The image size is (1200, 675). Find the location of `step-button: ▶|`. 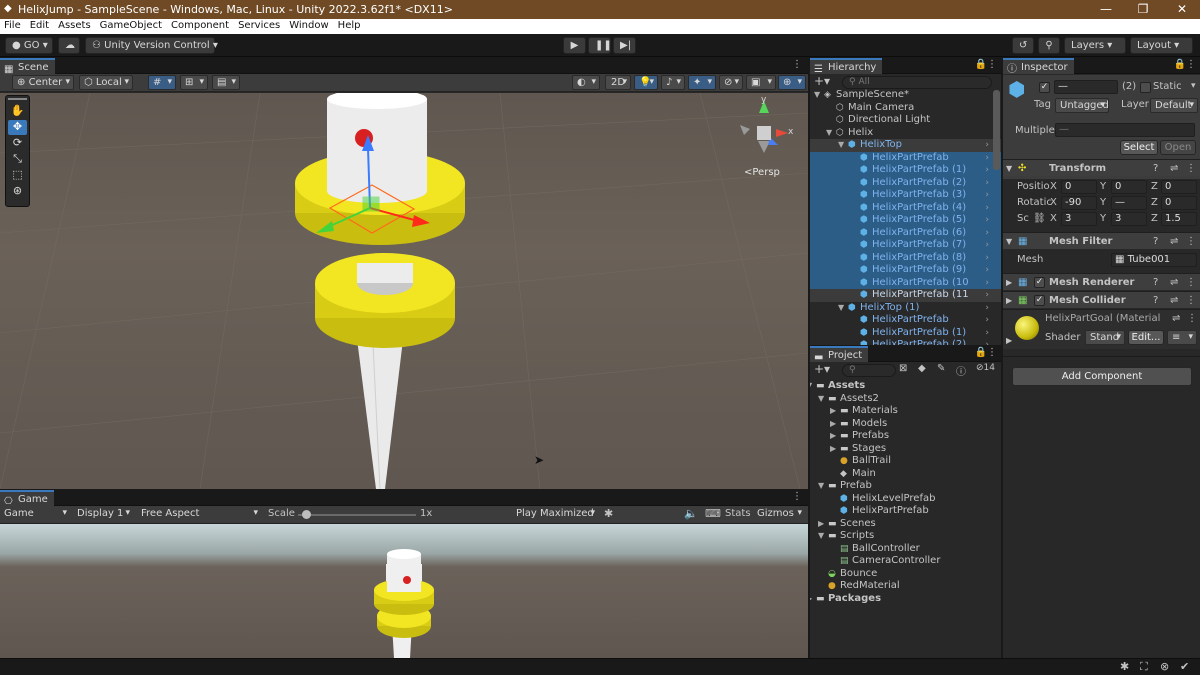

step-button: ▶| is located at coordinates (624, 45).